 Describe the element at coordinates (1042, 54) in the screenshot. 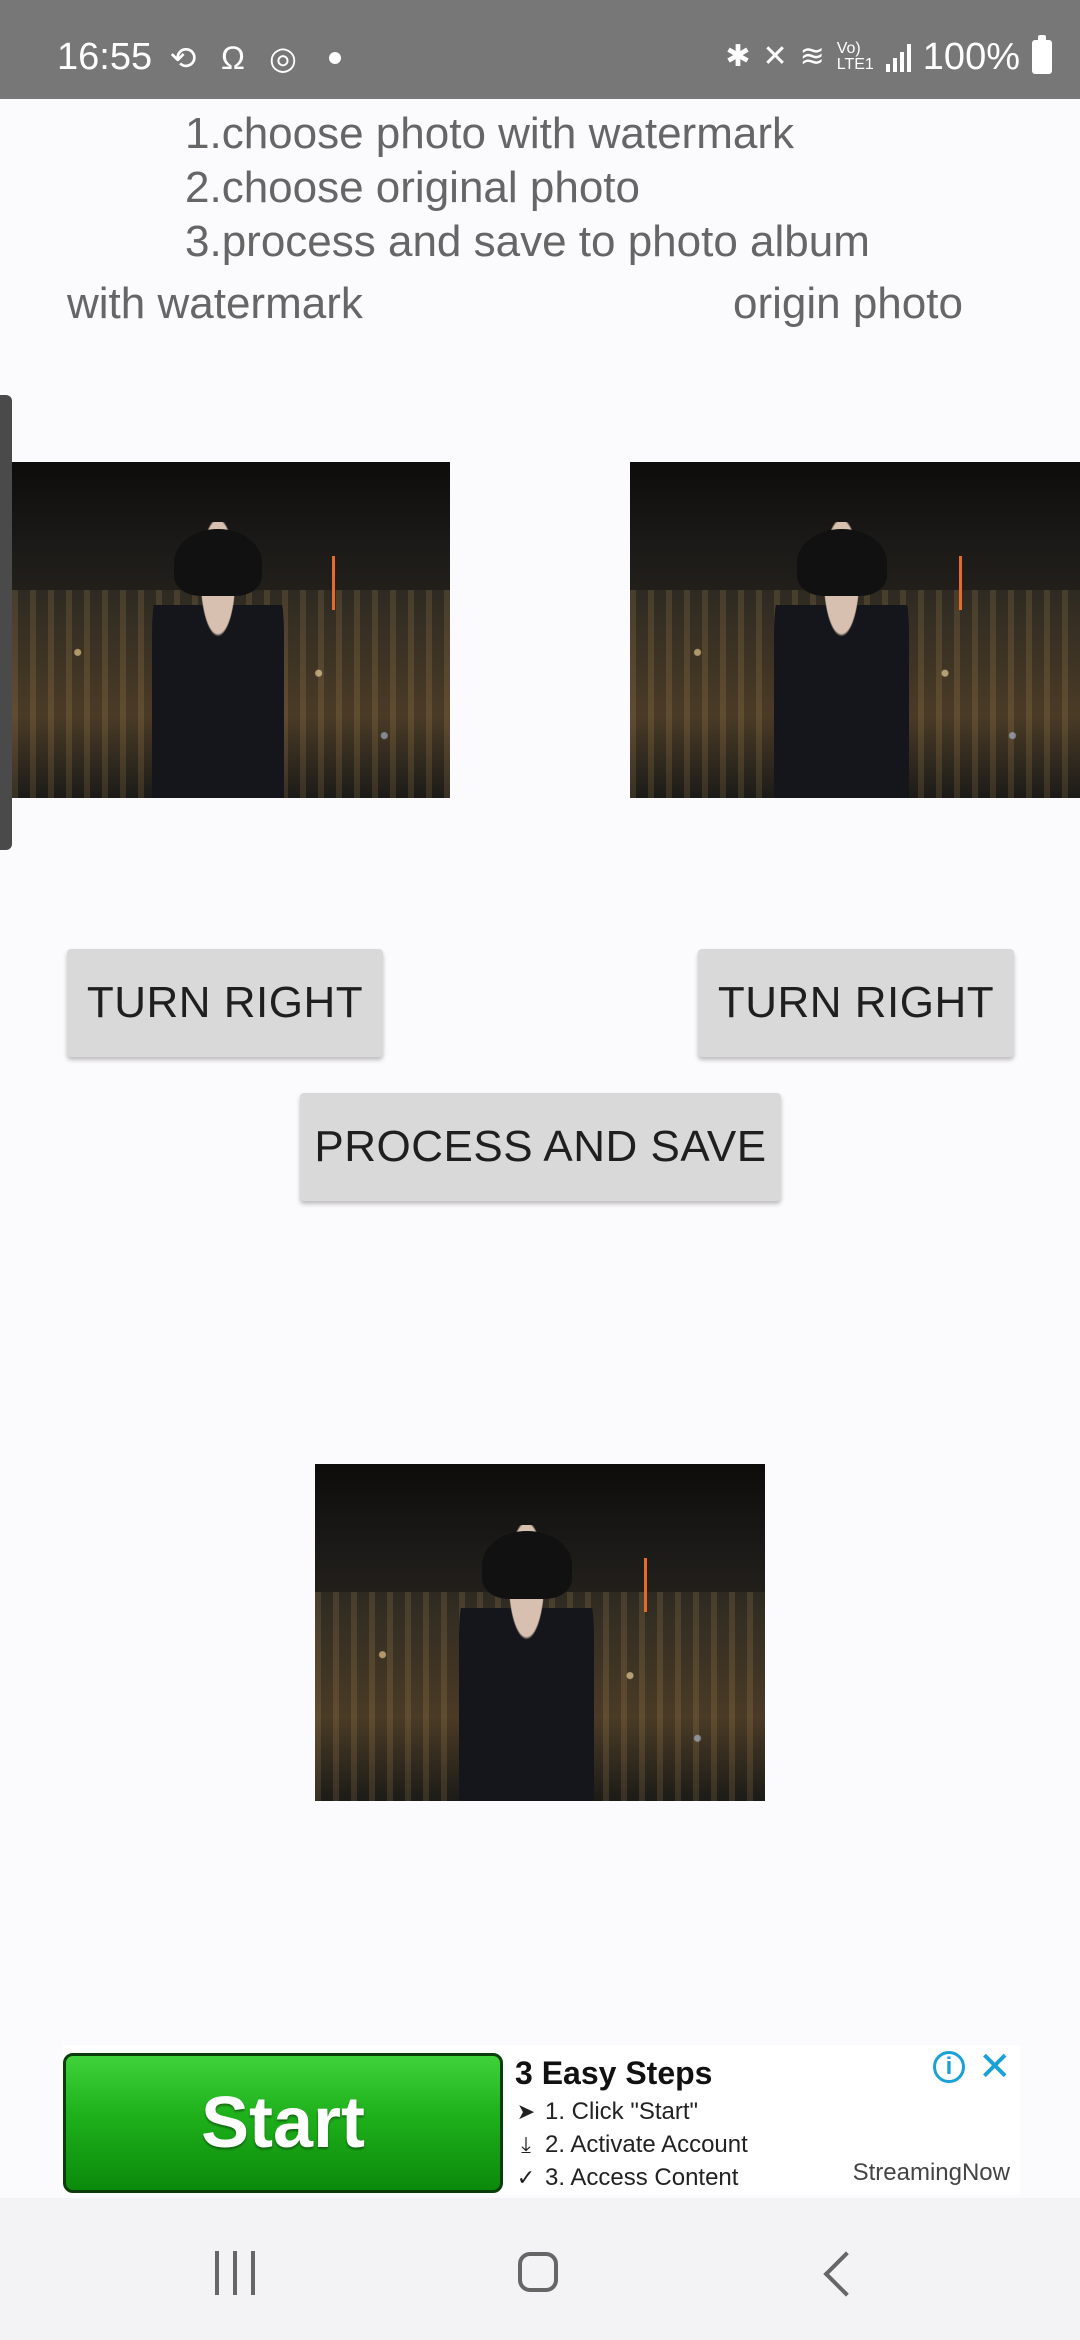

I see `battery-icon` at that location.